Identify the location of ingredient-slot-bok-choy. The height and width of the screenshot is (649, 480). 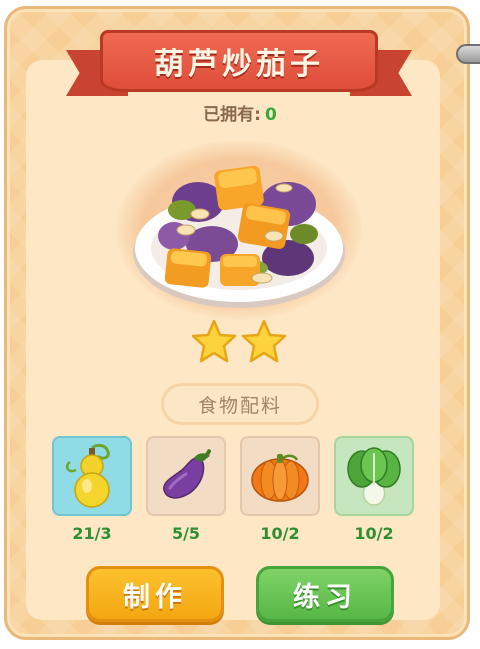
(374, 476).